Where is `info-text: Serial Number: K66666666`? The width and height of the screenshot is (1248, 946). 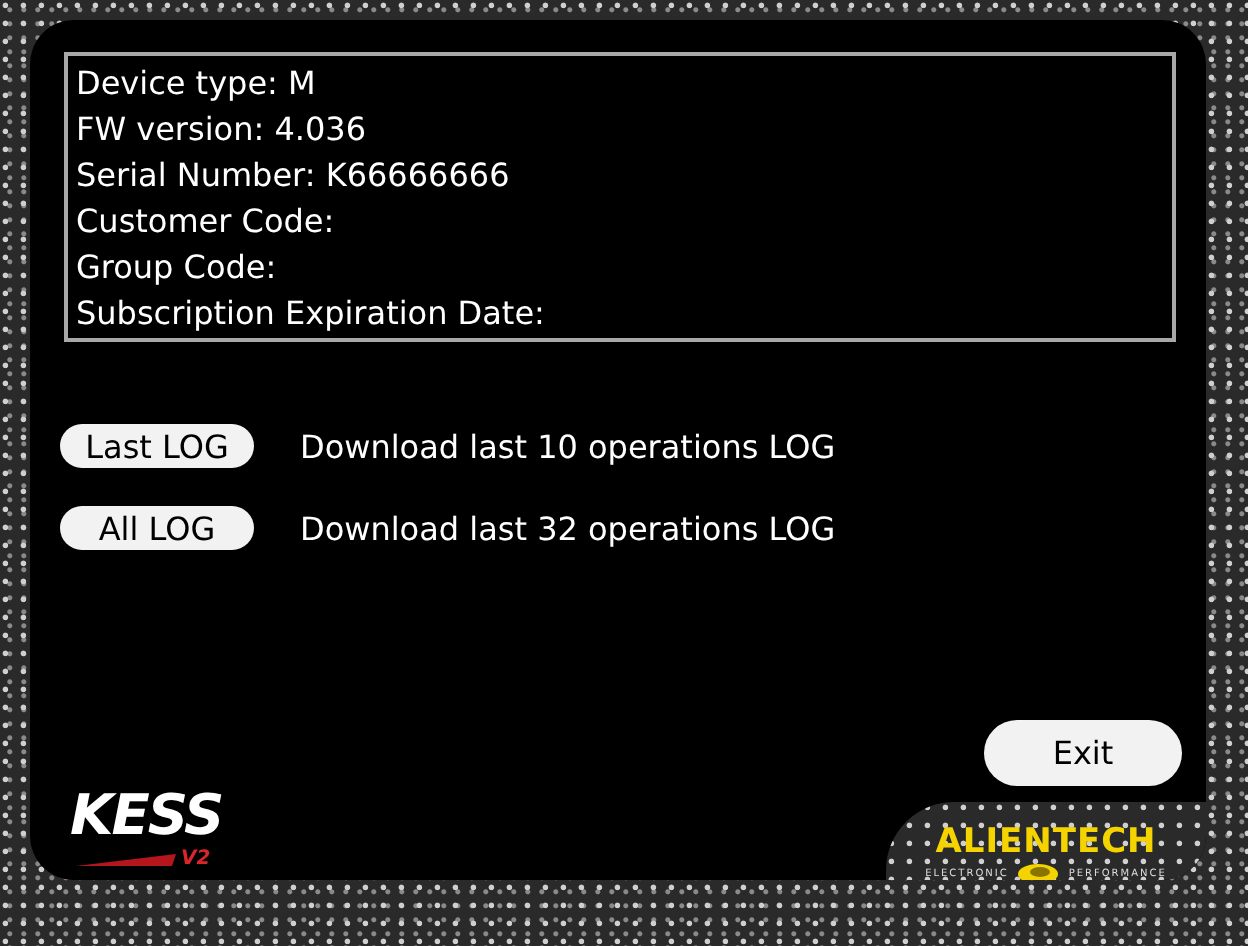
info-text: Serial Number: K66666666 is located at coordinates (294, 176).